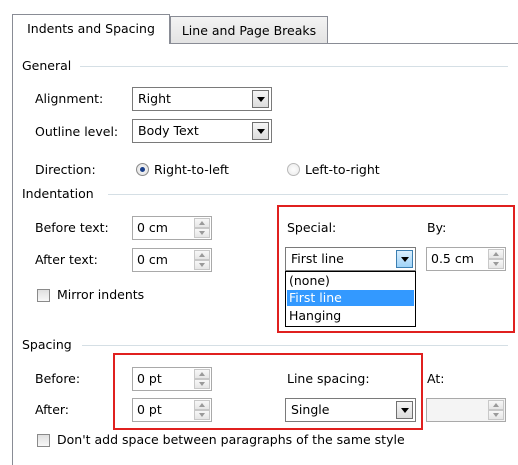 The width and height of the screenshot is (518, 465). What do you see at coordinates (172, 228) in the screenshot?
I see `before-text-spinner: 0 cm` at bounding box center [172, 228].